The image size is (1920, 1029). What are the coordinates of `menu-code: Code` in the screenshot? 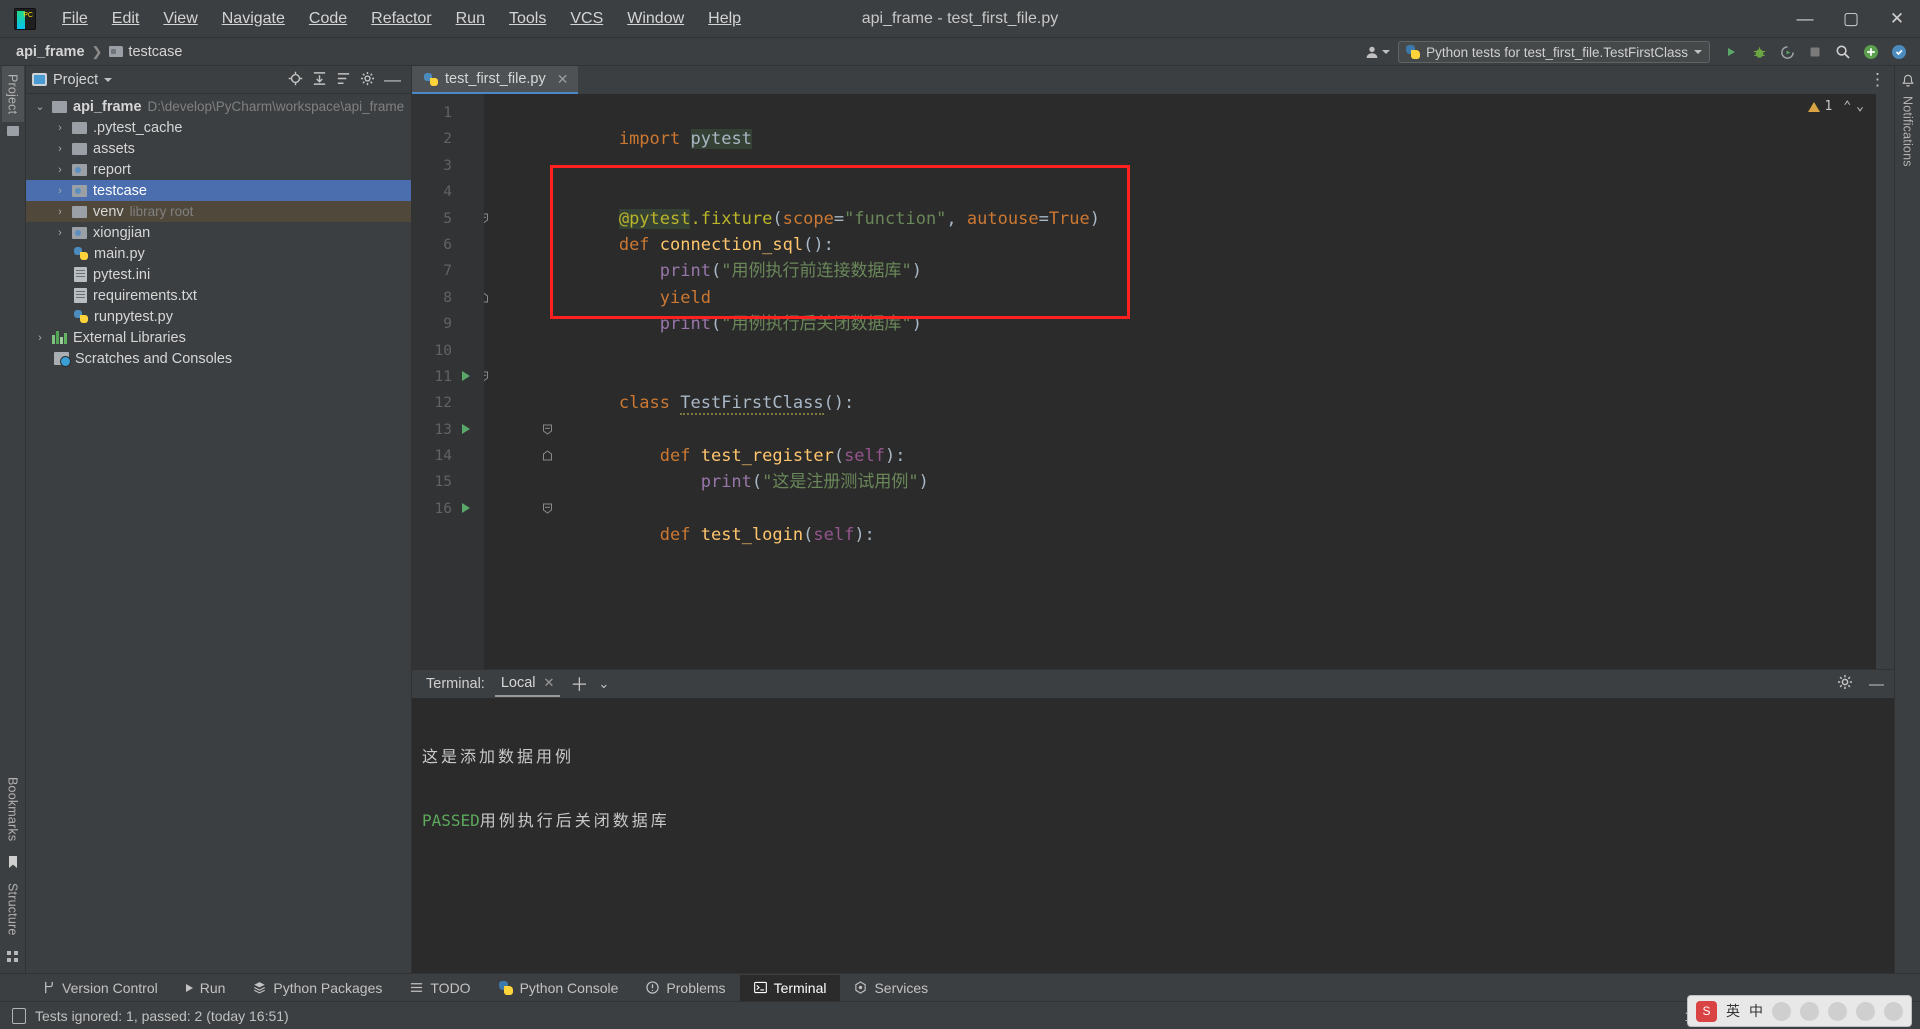 It's located at (328, 19).